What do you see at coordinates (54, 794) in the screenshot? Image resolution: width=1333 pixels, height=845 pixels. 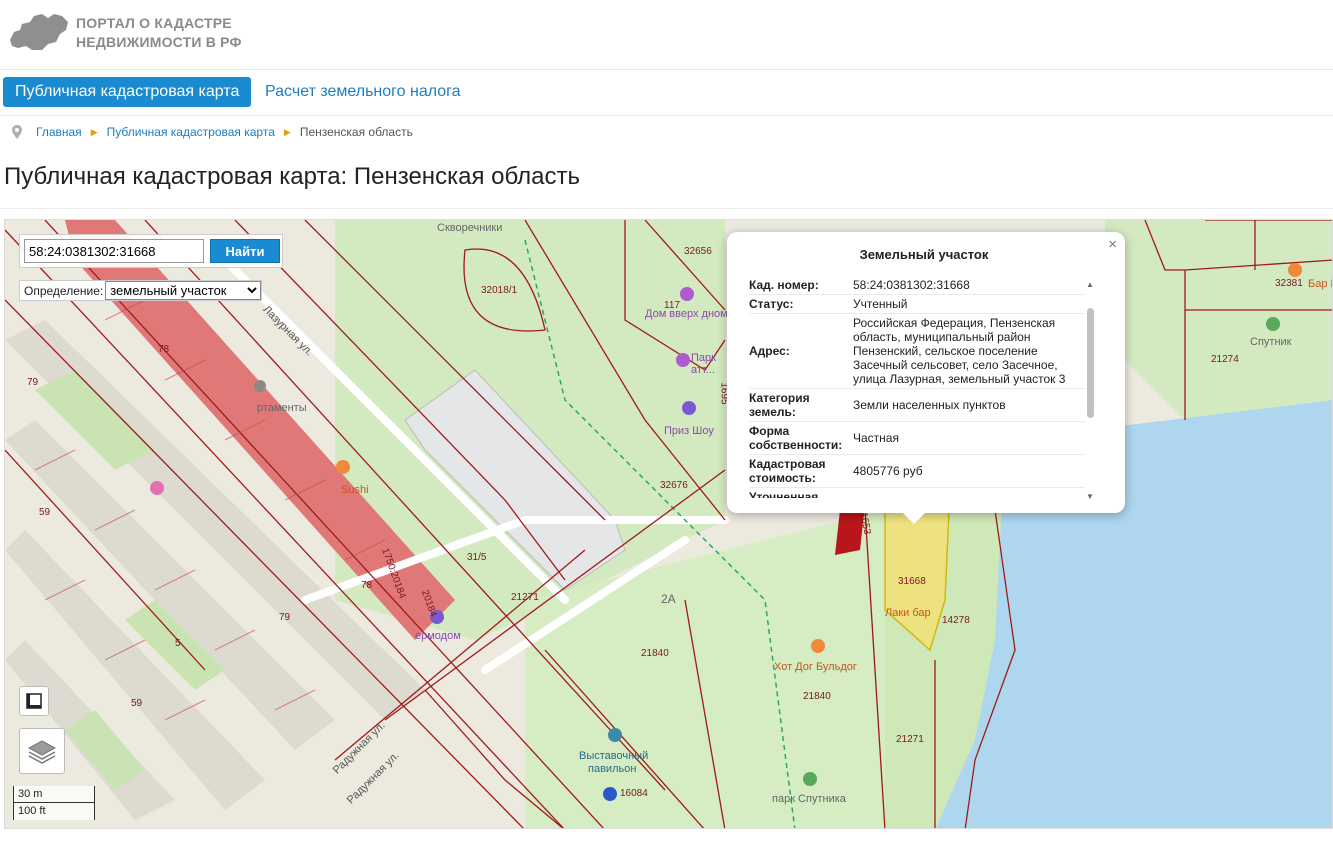 I see `scale-metric: 30 m` at bounding box center [54, 794].